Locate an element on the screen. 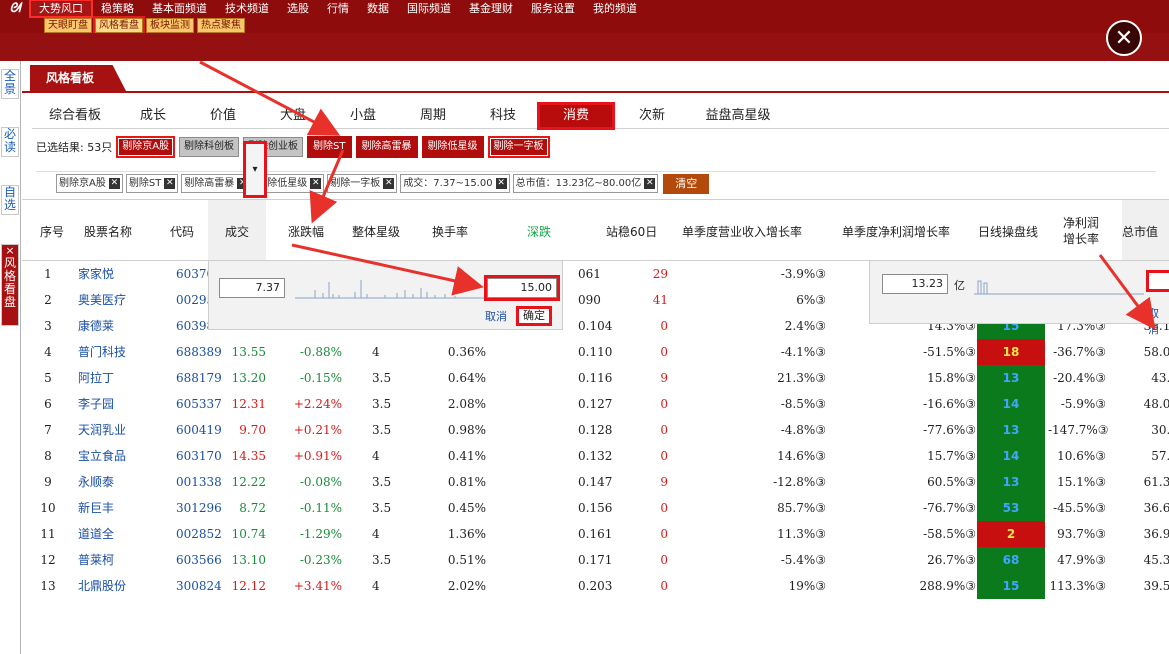 This screenshot has width=1169, height=654. style-tab: 综合看板 is located at coordinates (75, 116).